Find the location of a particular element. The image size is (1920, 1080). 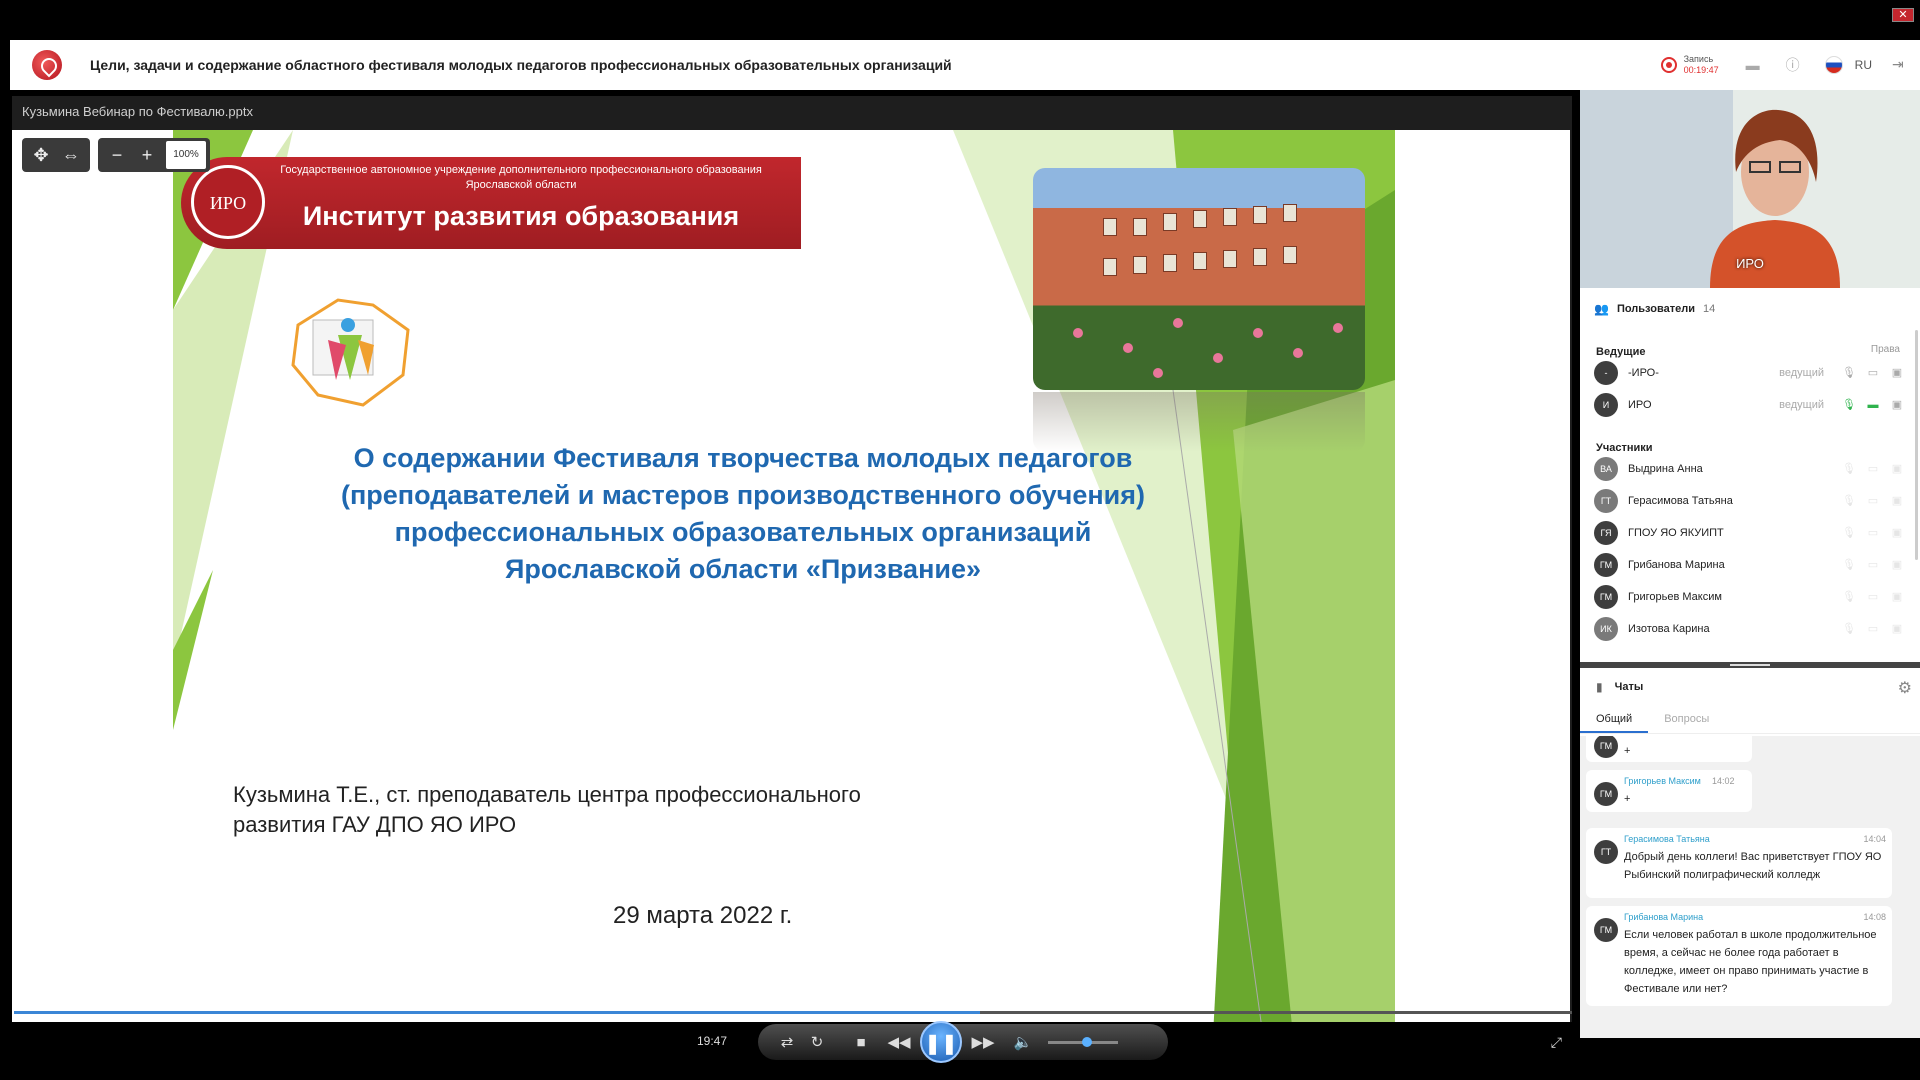

users-scrollbar is located at coordinates (1916, 445).